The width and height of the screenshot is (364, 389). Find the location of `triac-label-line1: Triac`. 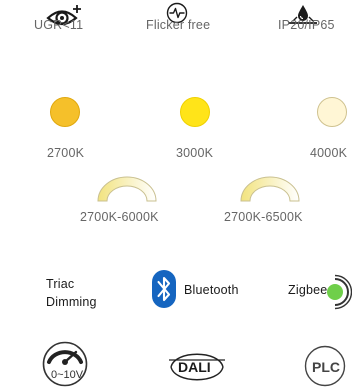

triac-label-line1: Triac is located at coordinates (60, 284).